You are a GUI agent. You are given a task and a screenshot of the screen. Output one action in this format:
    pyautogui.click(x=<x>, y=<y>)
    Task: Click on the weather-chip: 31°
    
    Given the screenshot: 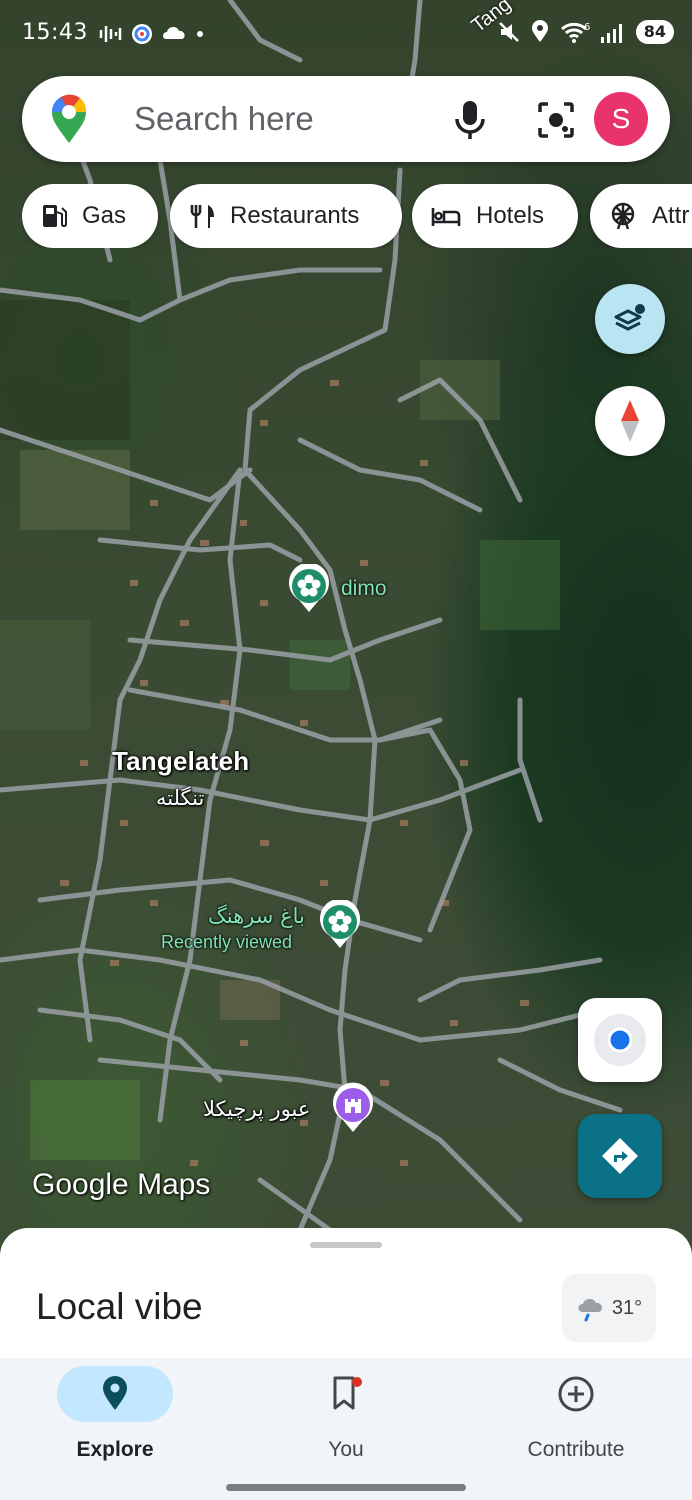 What is the action you would take?
    pyautogui.click(x=609, y=1308)
    